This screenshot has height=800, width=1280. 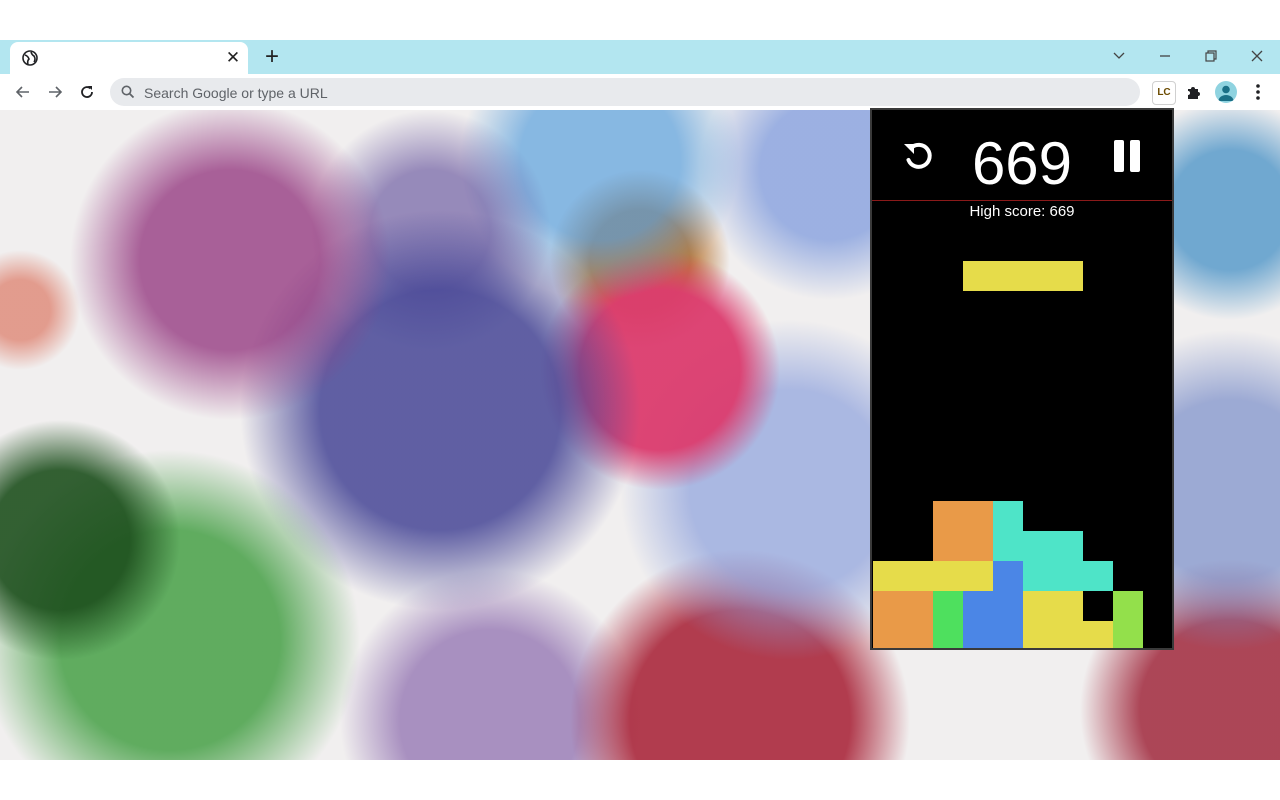 I want to click on close-icon, so click(x=1257, y=56).